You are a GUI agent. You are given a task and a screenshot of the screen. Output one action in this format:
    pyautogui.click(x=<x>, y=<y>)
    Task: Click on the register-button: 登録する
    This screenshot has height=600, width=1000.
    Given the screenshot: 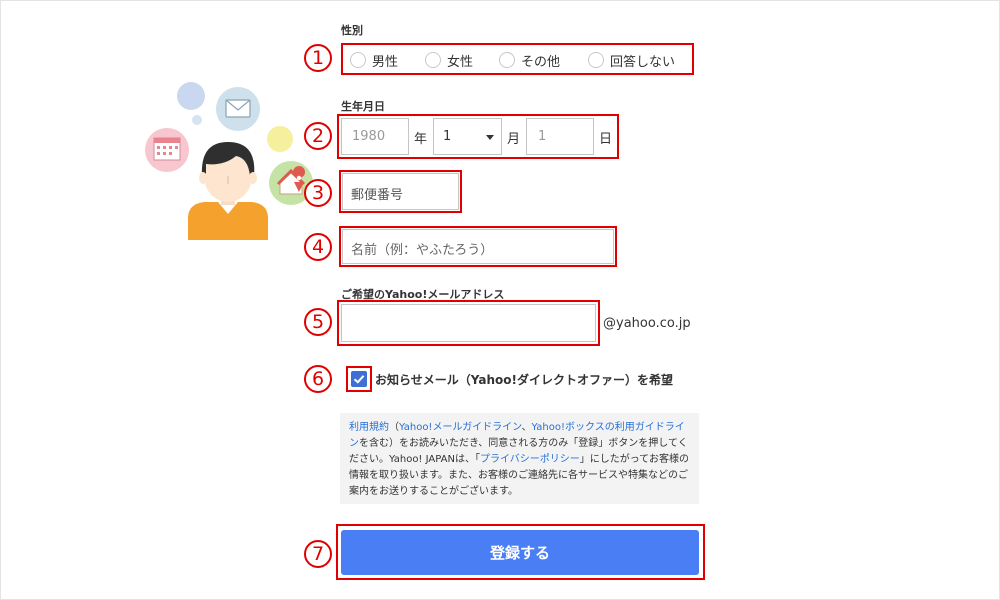 What is the action you would take?
    pyautogui.click(x=520, y=552)
    